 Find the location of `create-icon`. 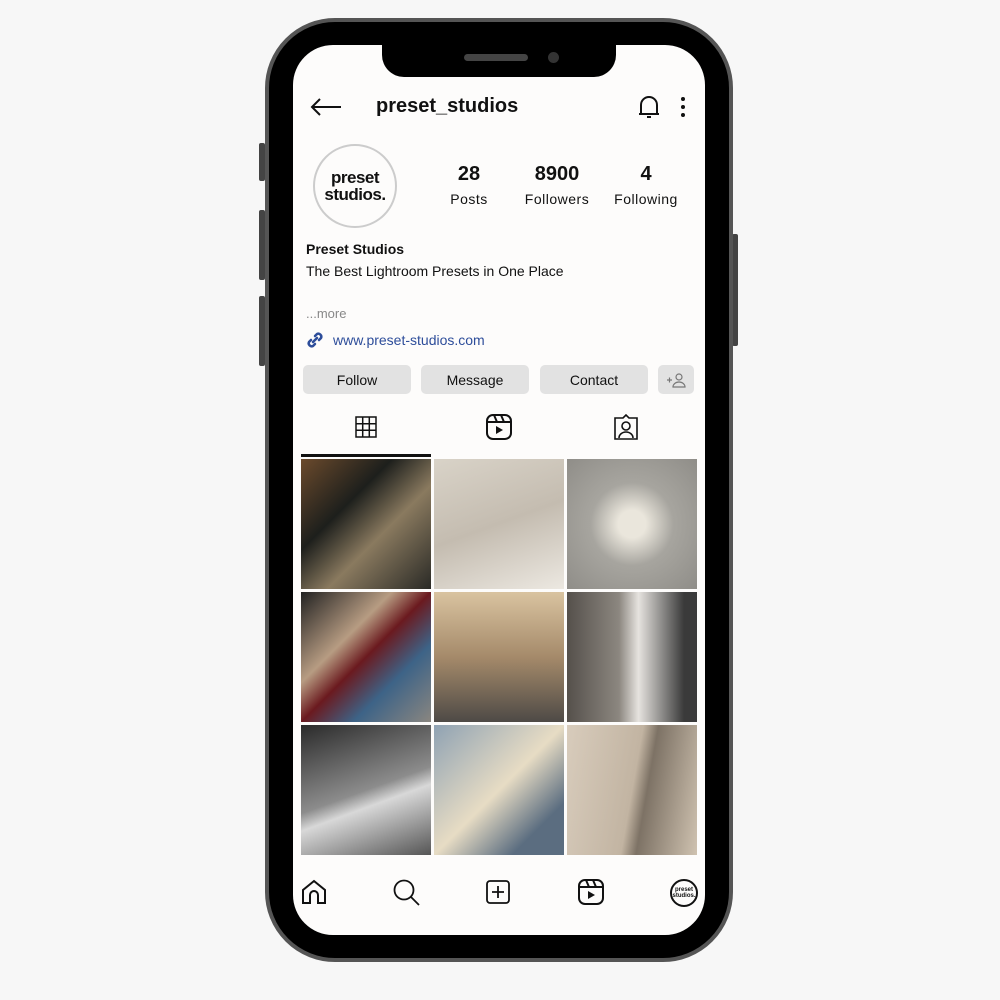

create-icon is located at coordinates (498, 892).